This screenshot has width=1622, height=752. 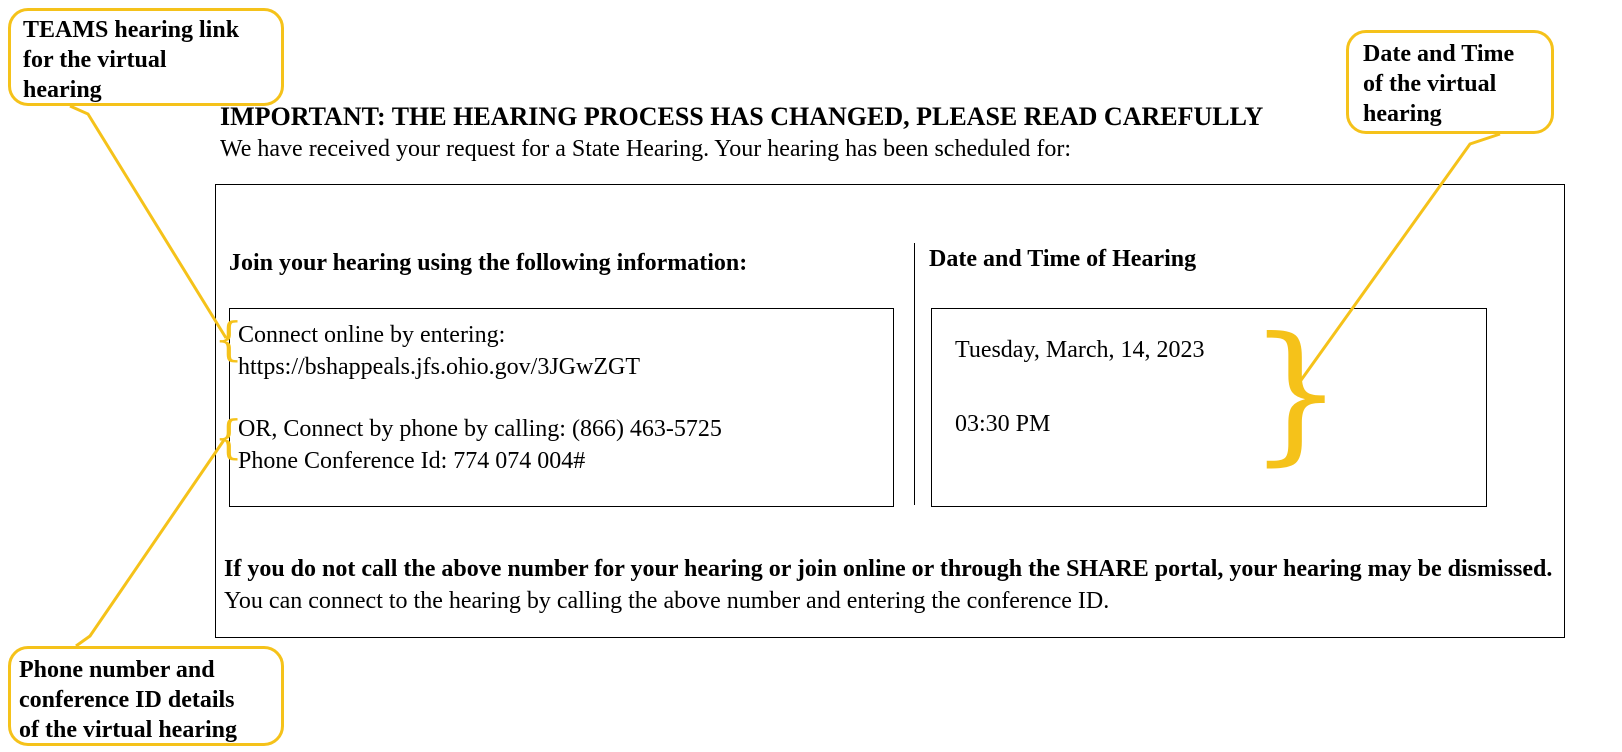 What do you see at coordinates (1080, 350) in the screenshot?
I see `hearing-date: Tuesday, March, 14, 2023` at bounding box center [1080, 350].